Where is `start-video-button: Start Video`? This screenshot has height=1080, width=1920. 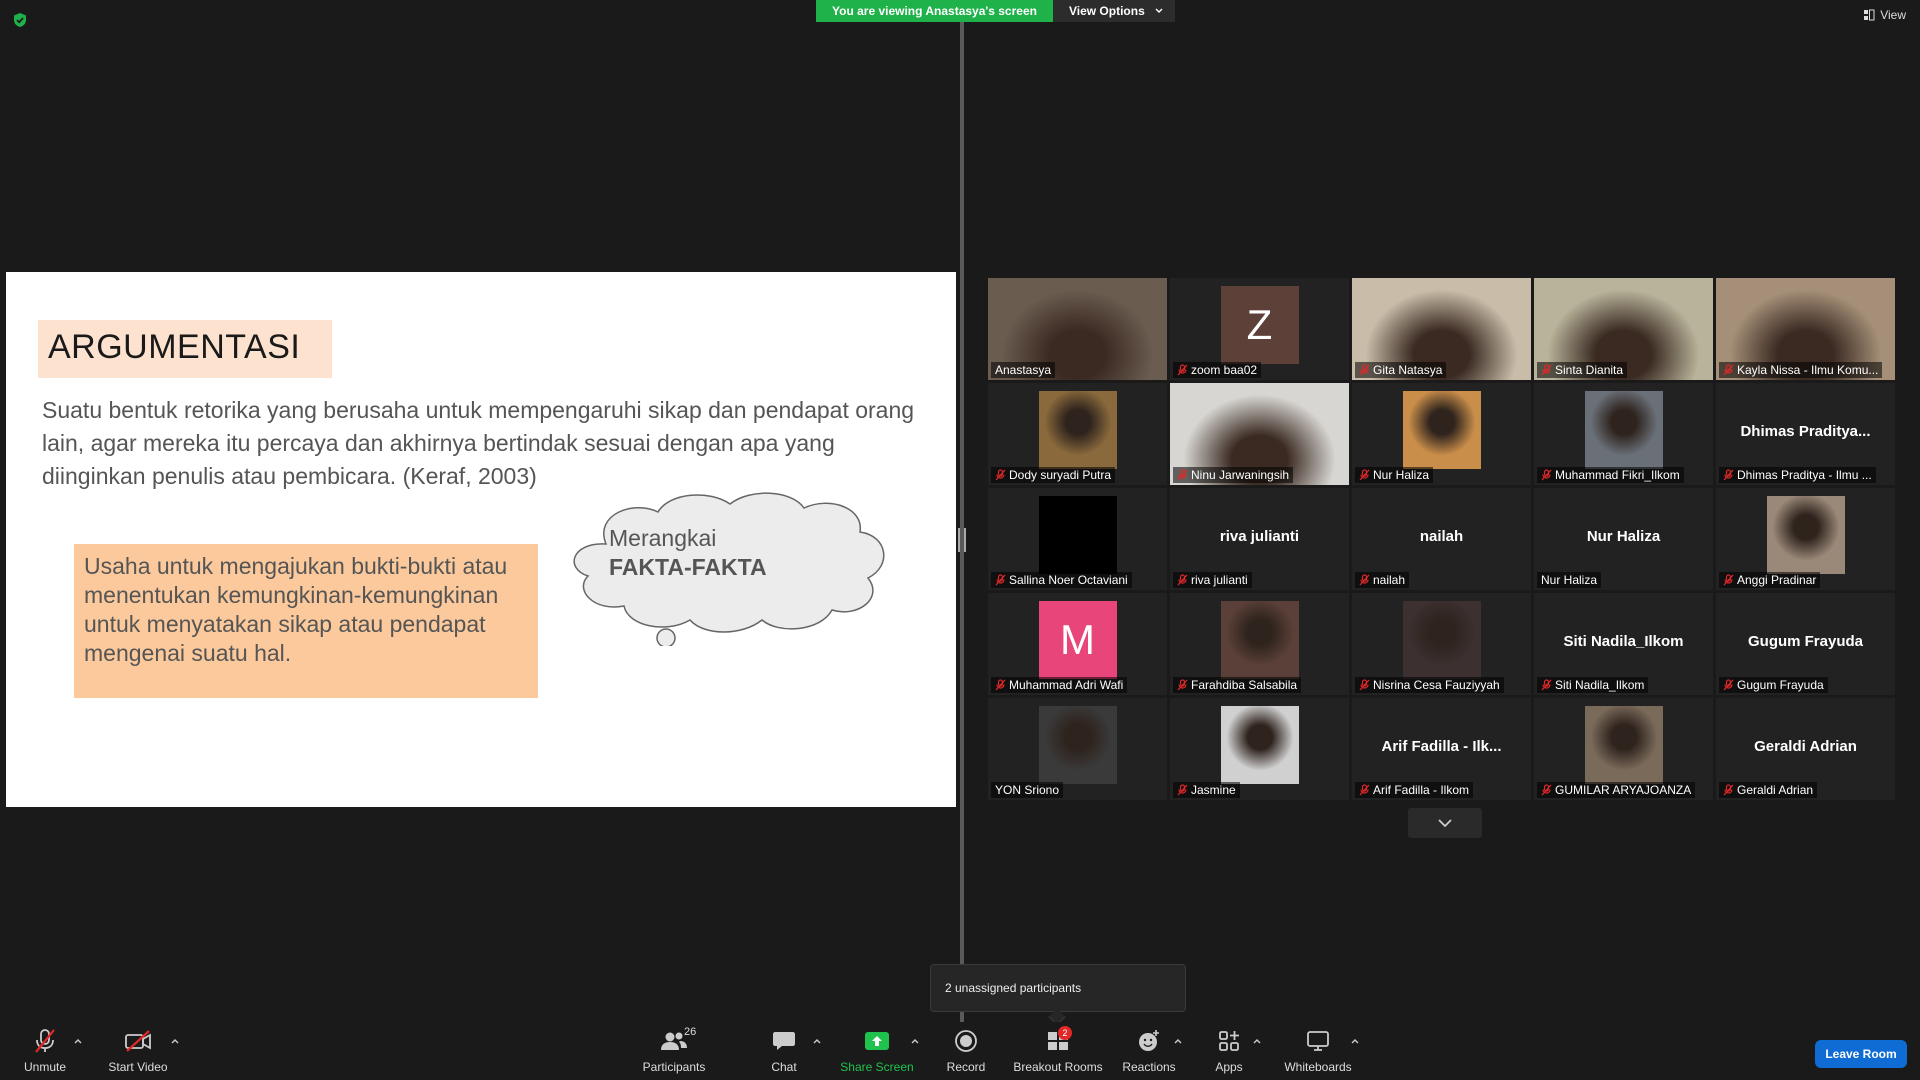
start-video-button: Start Video is located at coordinates (138, 1051).